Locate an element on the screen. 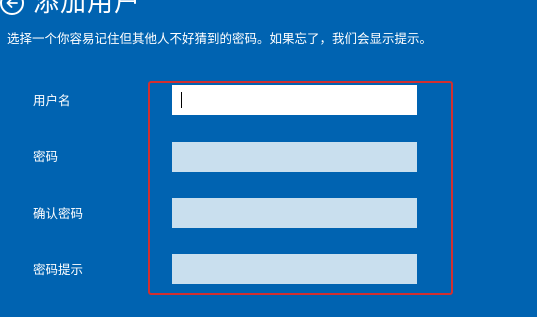 This screenshot has width=537, height=317. confirm-password-label: 确认密码 is located at coordinates (58, 213).